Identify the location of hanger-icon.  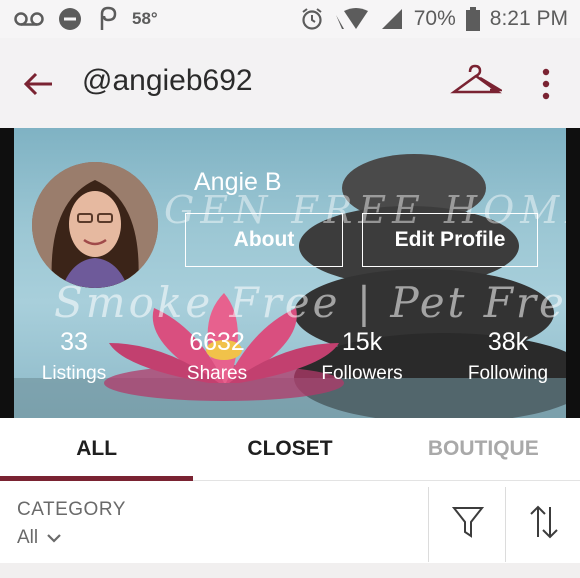
(477, 79).